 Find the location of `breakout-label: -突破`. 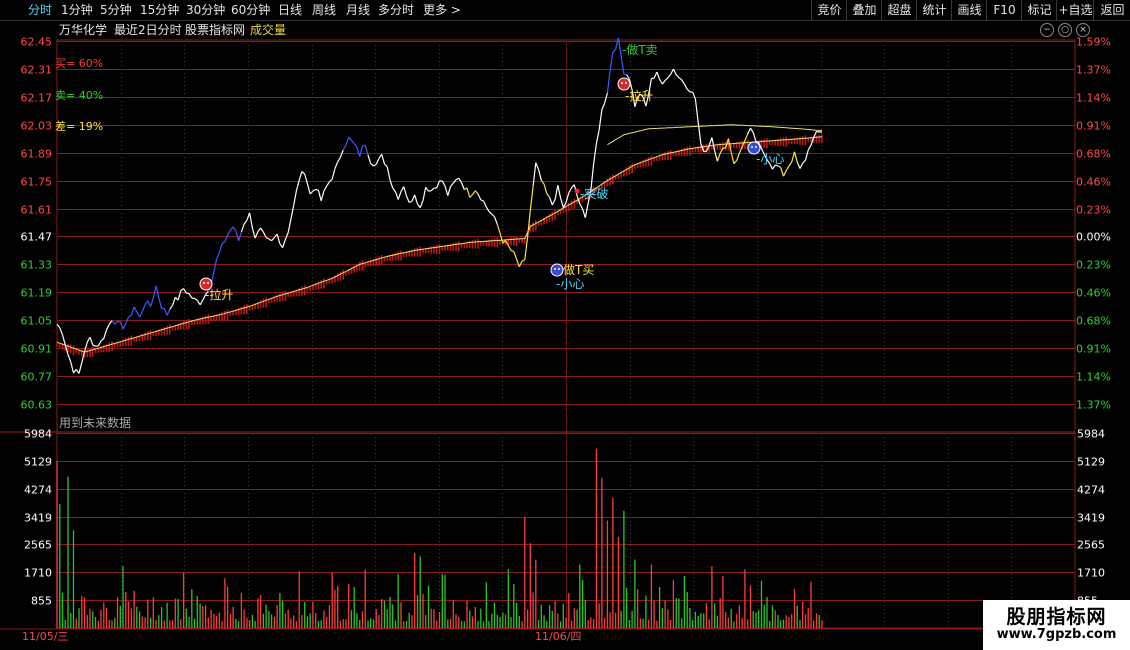

breakout-label: -突破 is located at coordinates (594, 193).